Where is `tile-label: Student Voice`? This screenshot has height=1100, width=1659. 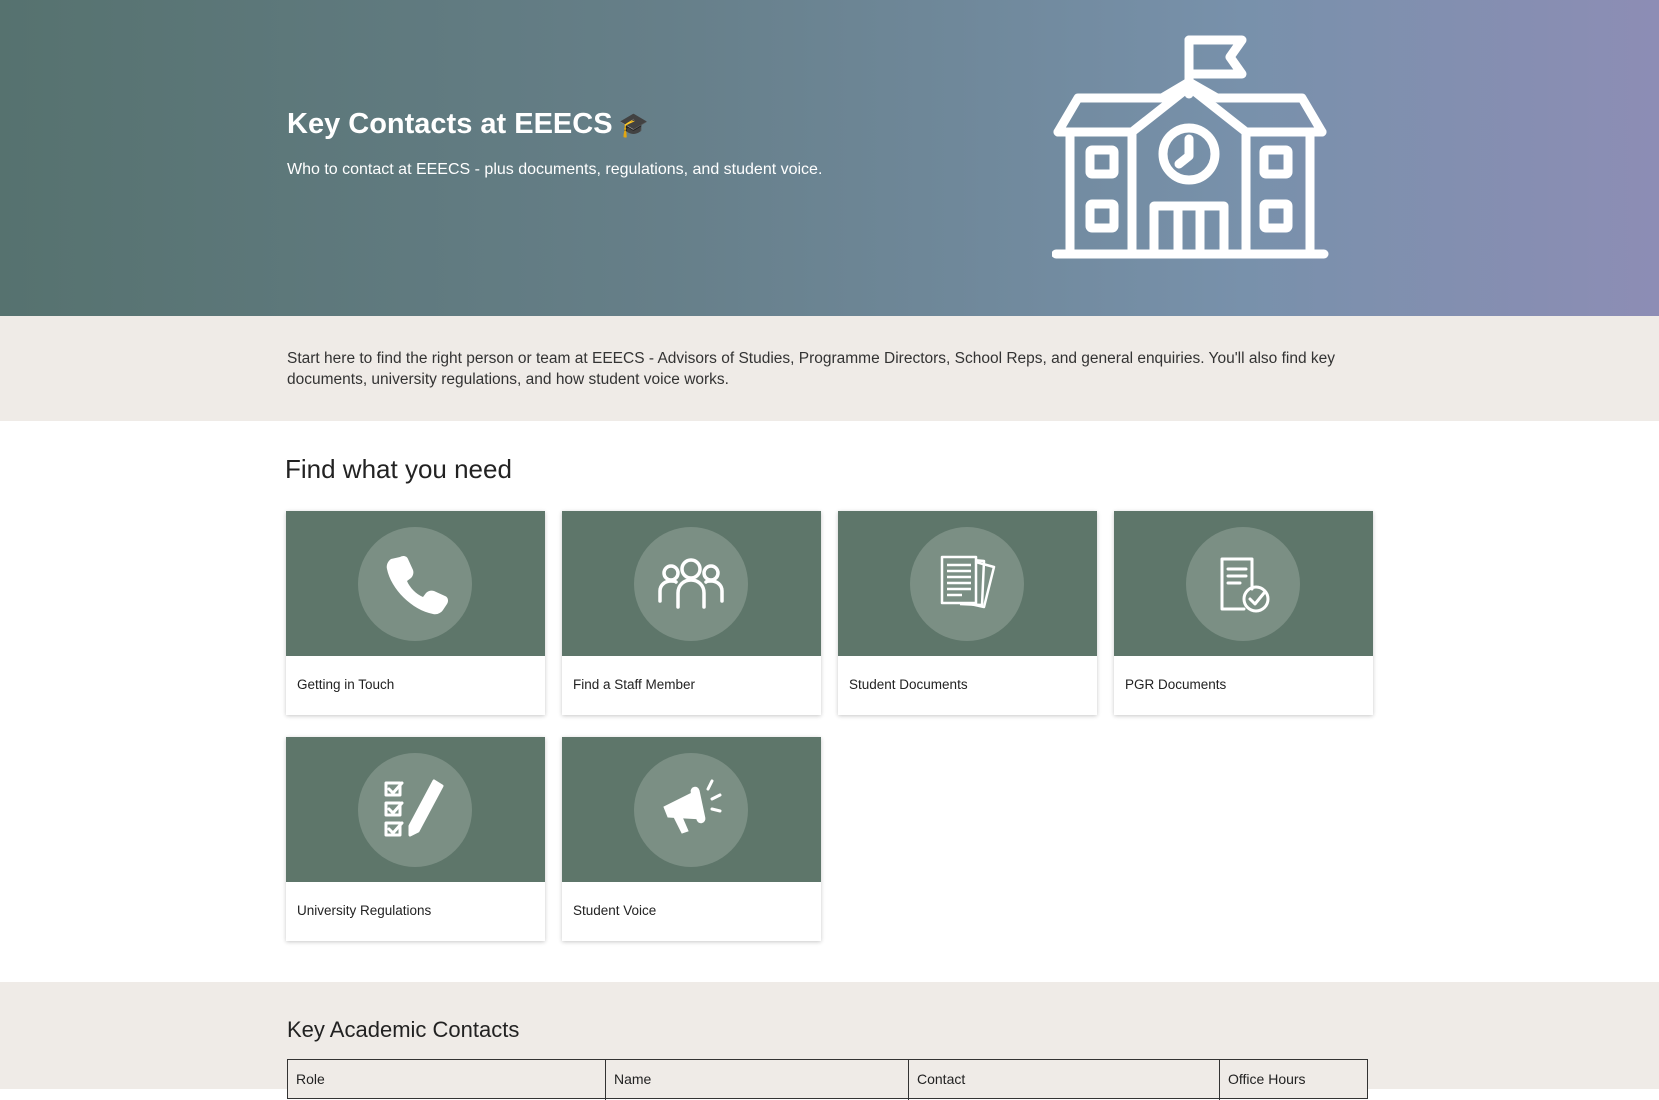 tile-label: Student Voice is located at coordinates (615, 910).